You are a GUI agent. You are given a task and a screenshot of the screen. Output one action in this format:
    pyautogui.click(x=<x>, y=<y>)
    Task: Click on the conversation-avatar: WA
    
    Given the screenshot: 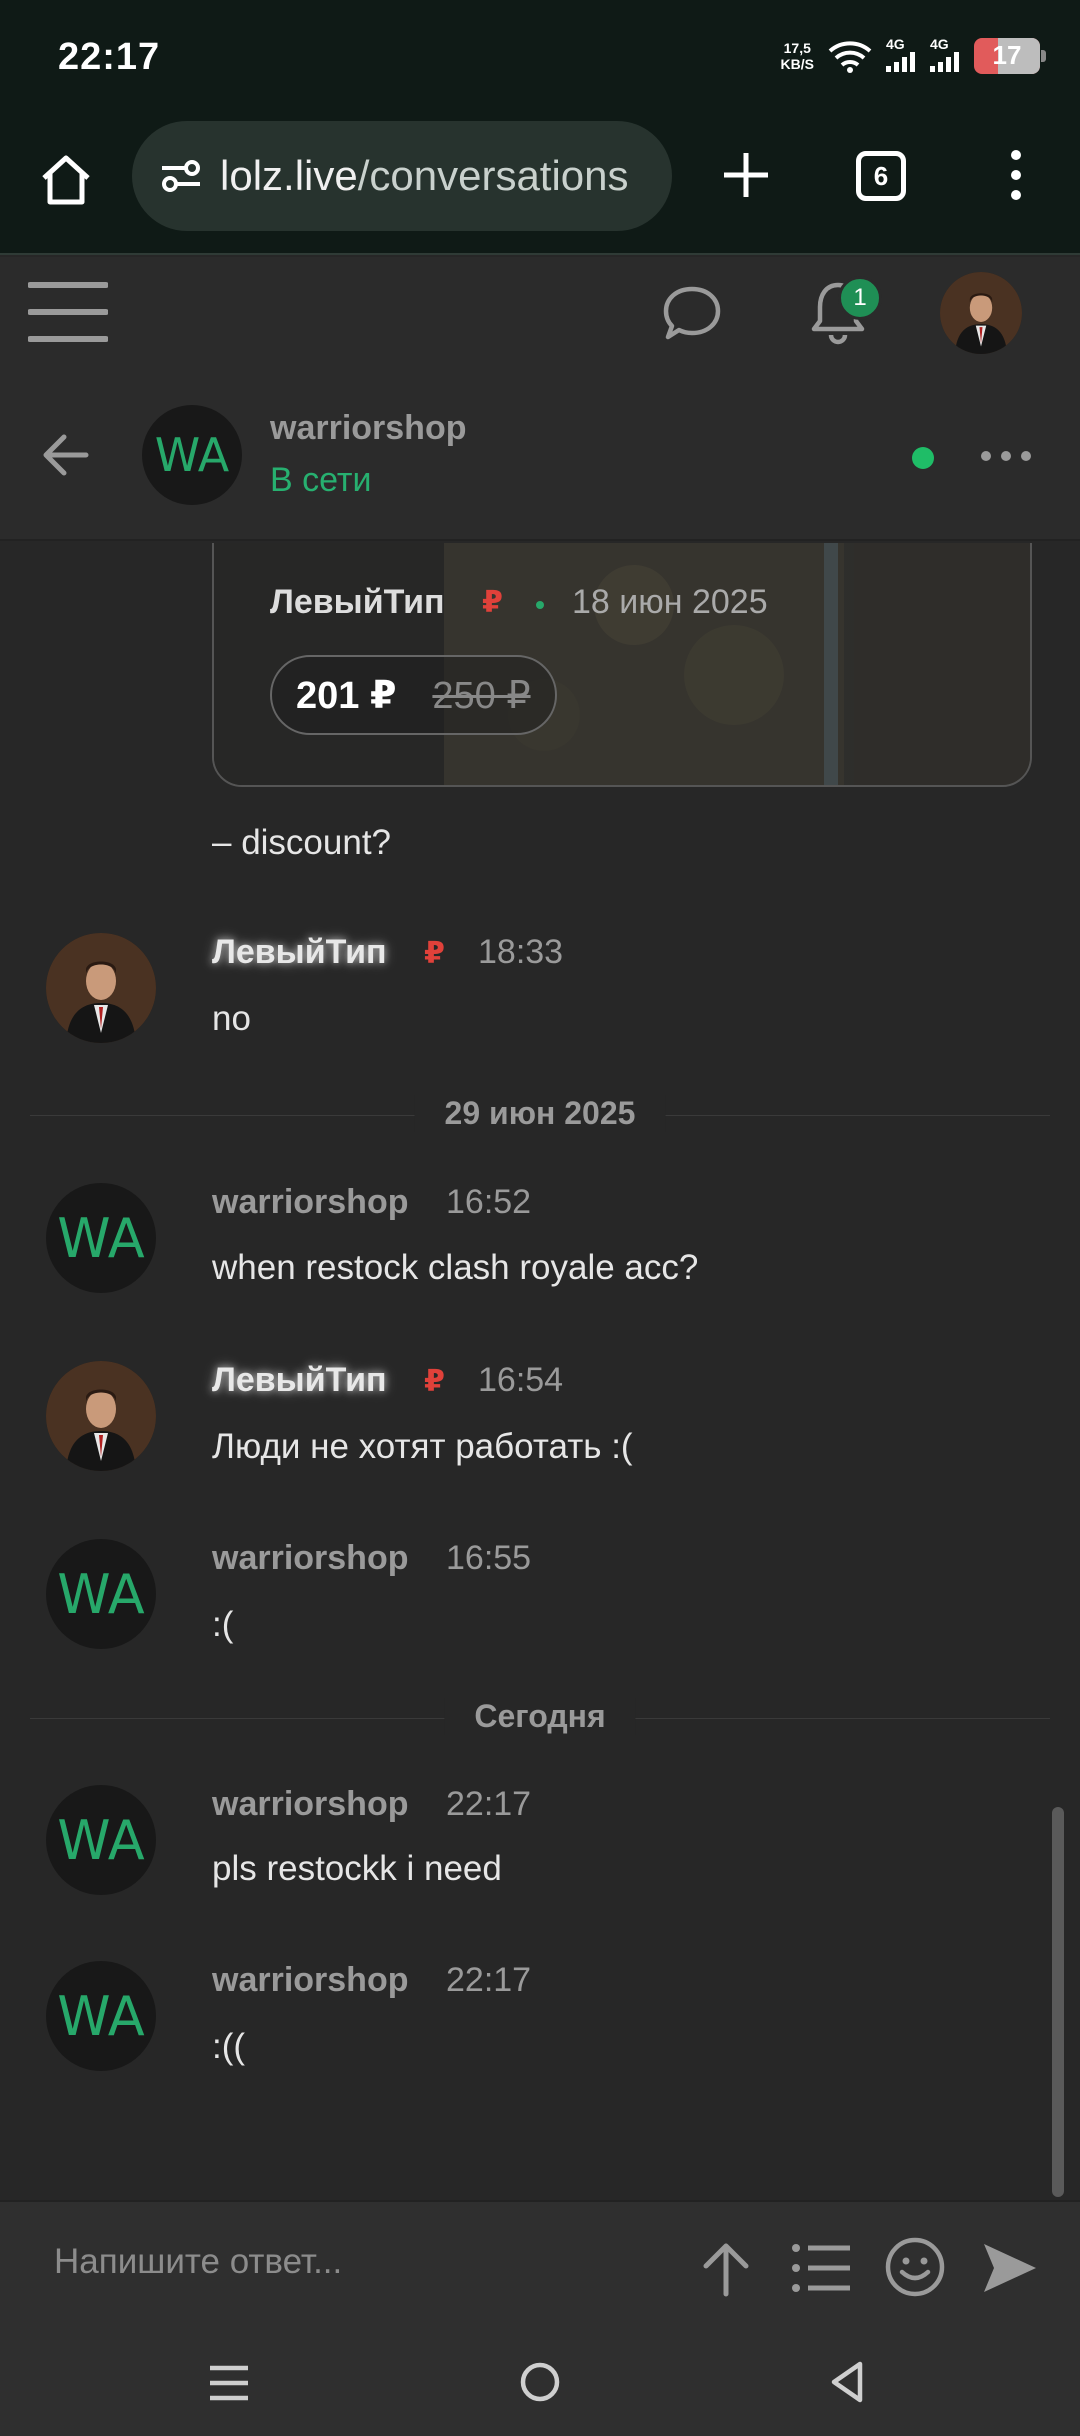 What is the action you would take?
    pyautogui.click(x=192, y=455)
    